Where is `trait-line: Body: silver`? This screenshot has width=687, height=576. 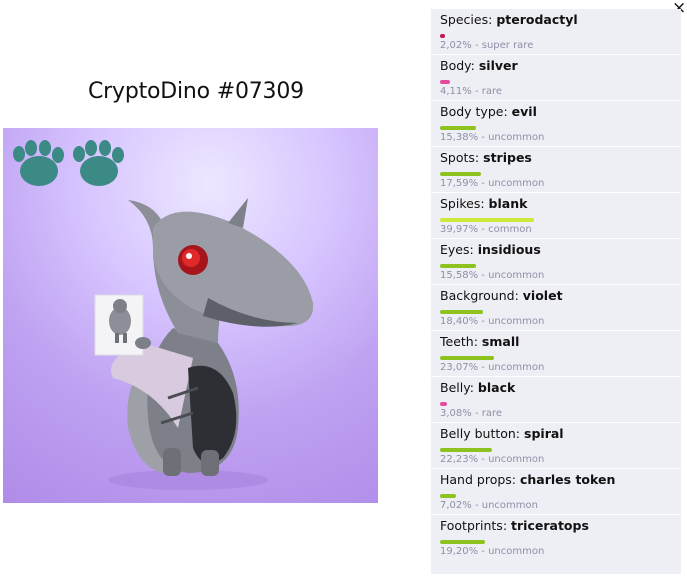
trait-line: Body: silver is located at coordinates (479, 65).